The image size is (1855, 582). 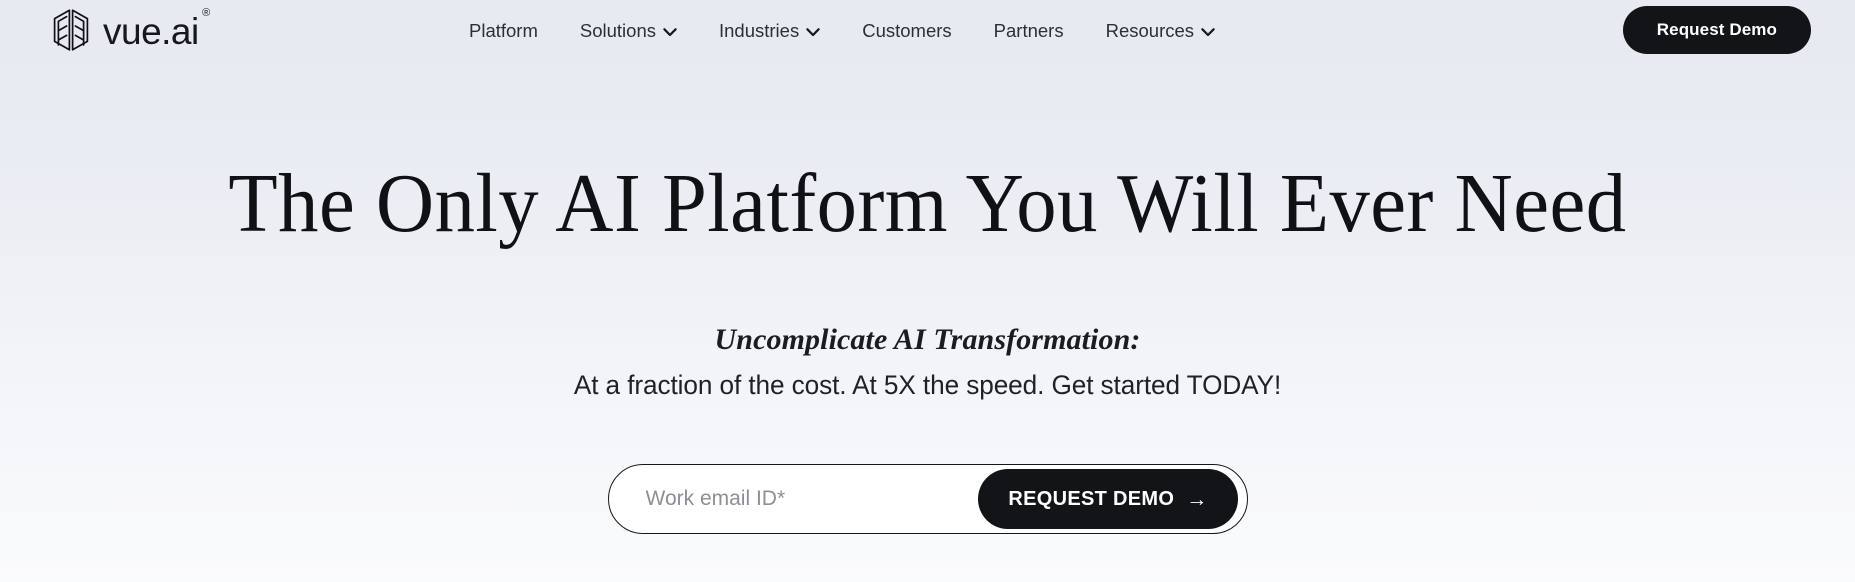 I want to click on nav-item-partners: Partners, so click(x=1029, y=30).